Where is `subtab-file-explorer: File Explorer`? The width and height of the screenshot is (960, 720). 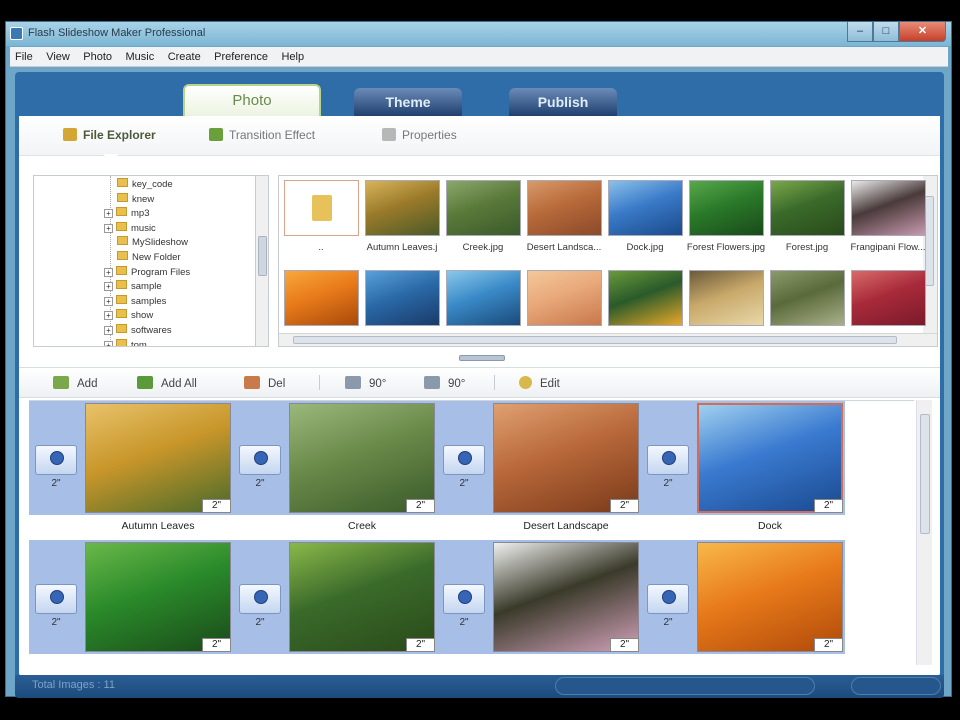
subtab-file-explorer: File Explorer is located at coordinates (109, 135).